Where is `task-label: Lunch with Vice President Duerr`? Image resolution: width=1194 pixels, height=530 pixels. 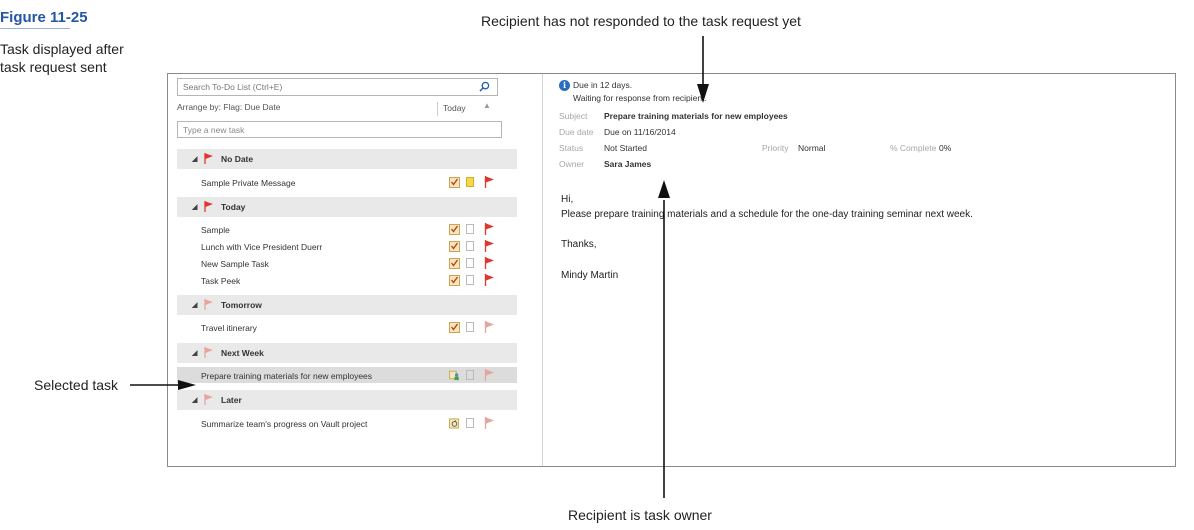
task-label: Lunch with Vice President Duerr is located at coordinates (262, 247).